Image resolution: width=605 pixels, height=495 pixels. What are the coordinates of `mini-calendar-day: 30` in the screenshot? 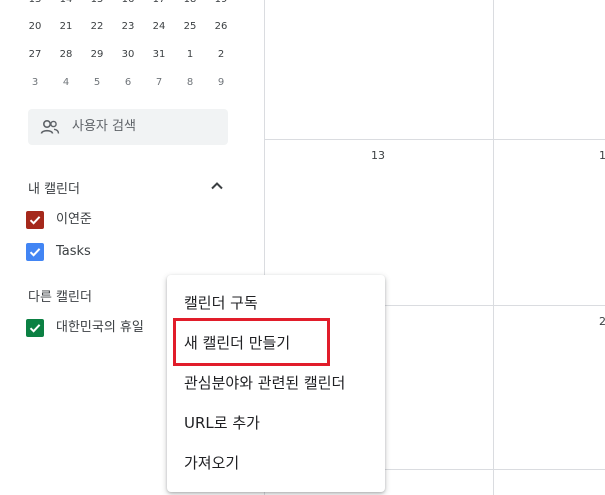 It's located at (128, 55).